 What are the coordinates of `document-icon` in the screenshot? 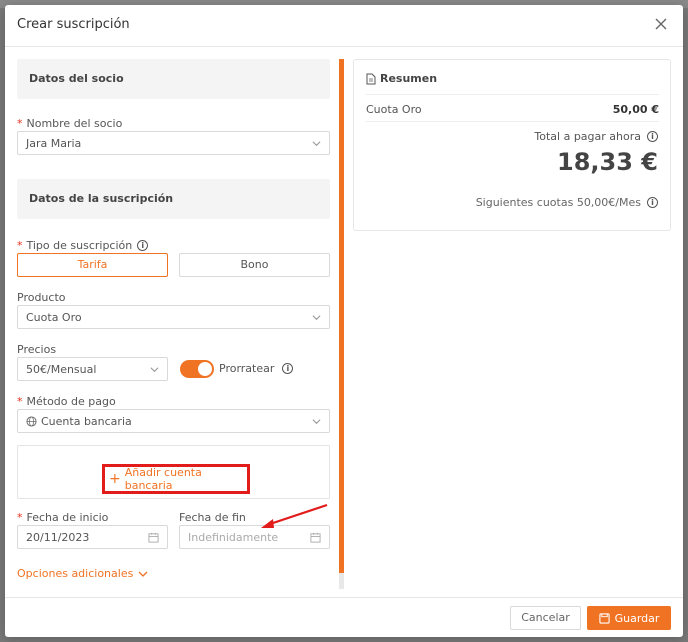 It's located at (371, 78).